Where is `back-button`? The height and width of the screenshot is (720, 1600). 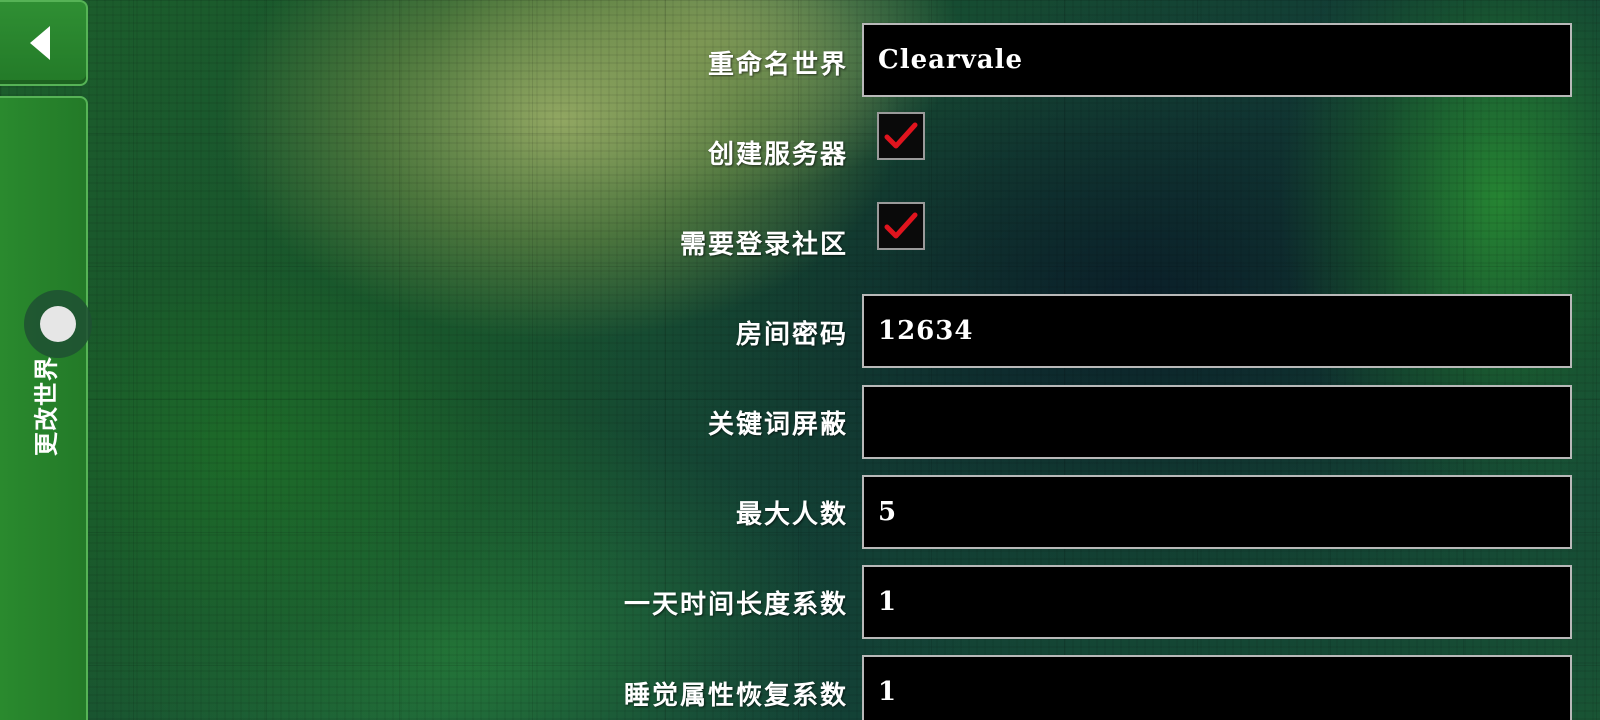 back-button is located at coordinates (44, 43).